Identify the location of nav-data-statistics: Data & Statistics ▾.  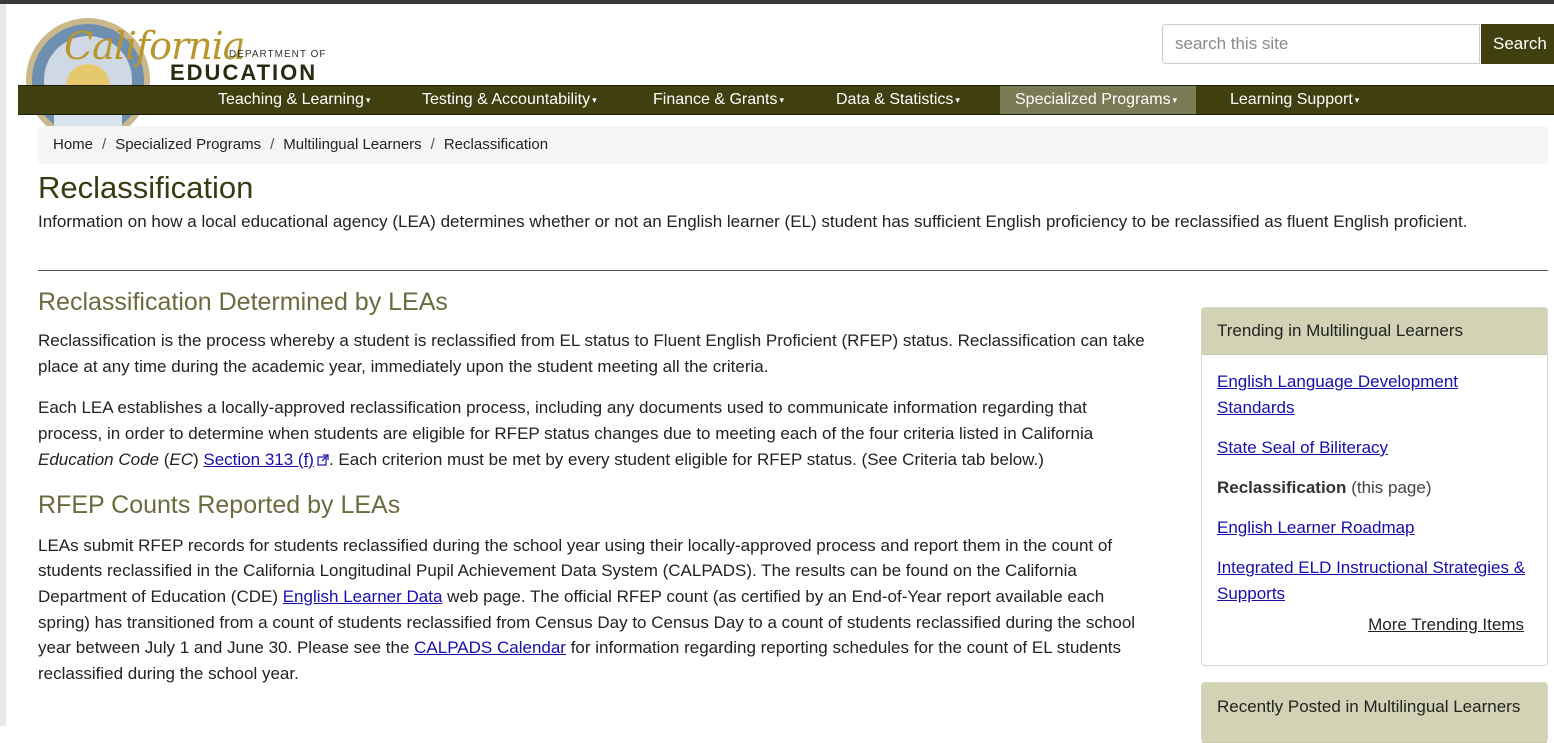
(898, 100).